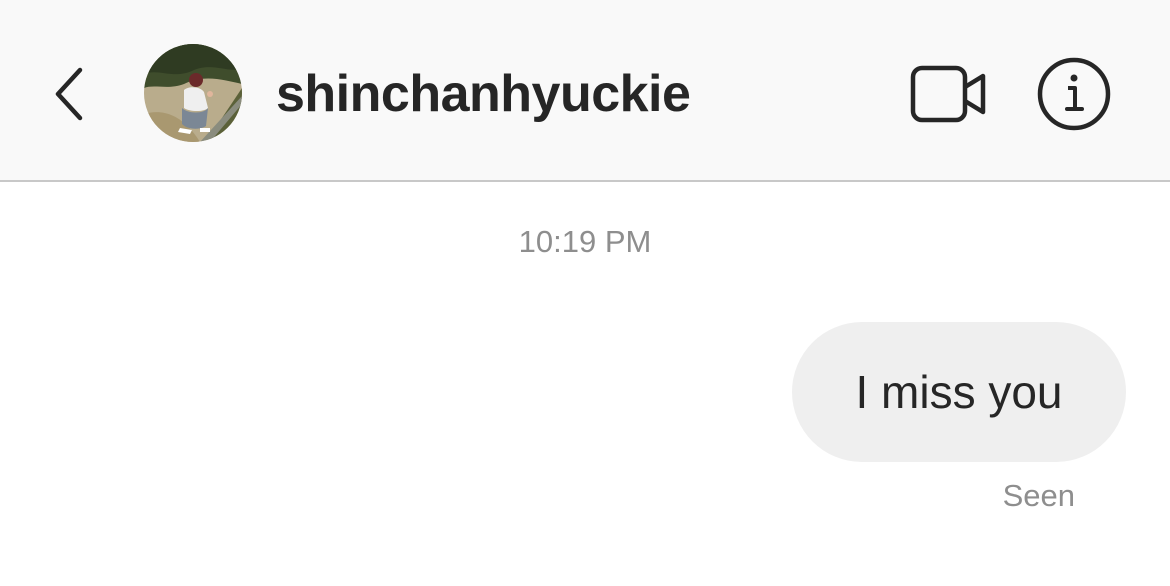 The height and width of the screenshot is (586, 1170). I want to click on back-button, so click(70, 94).